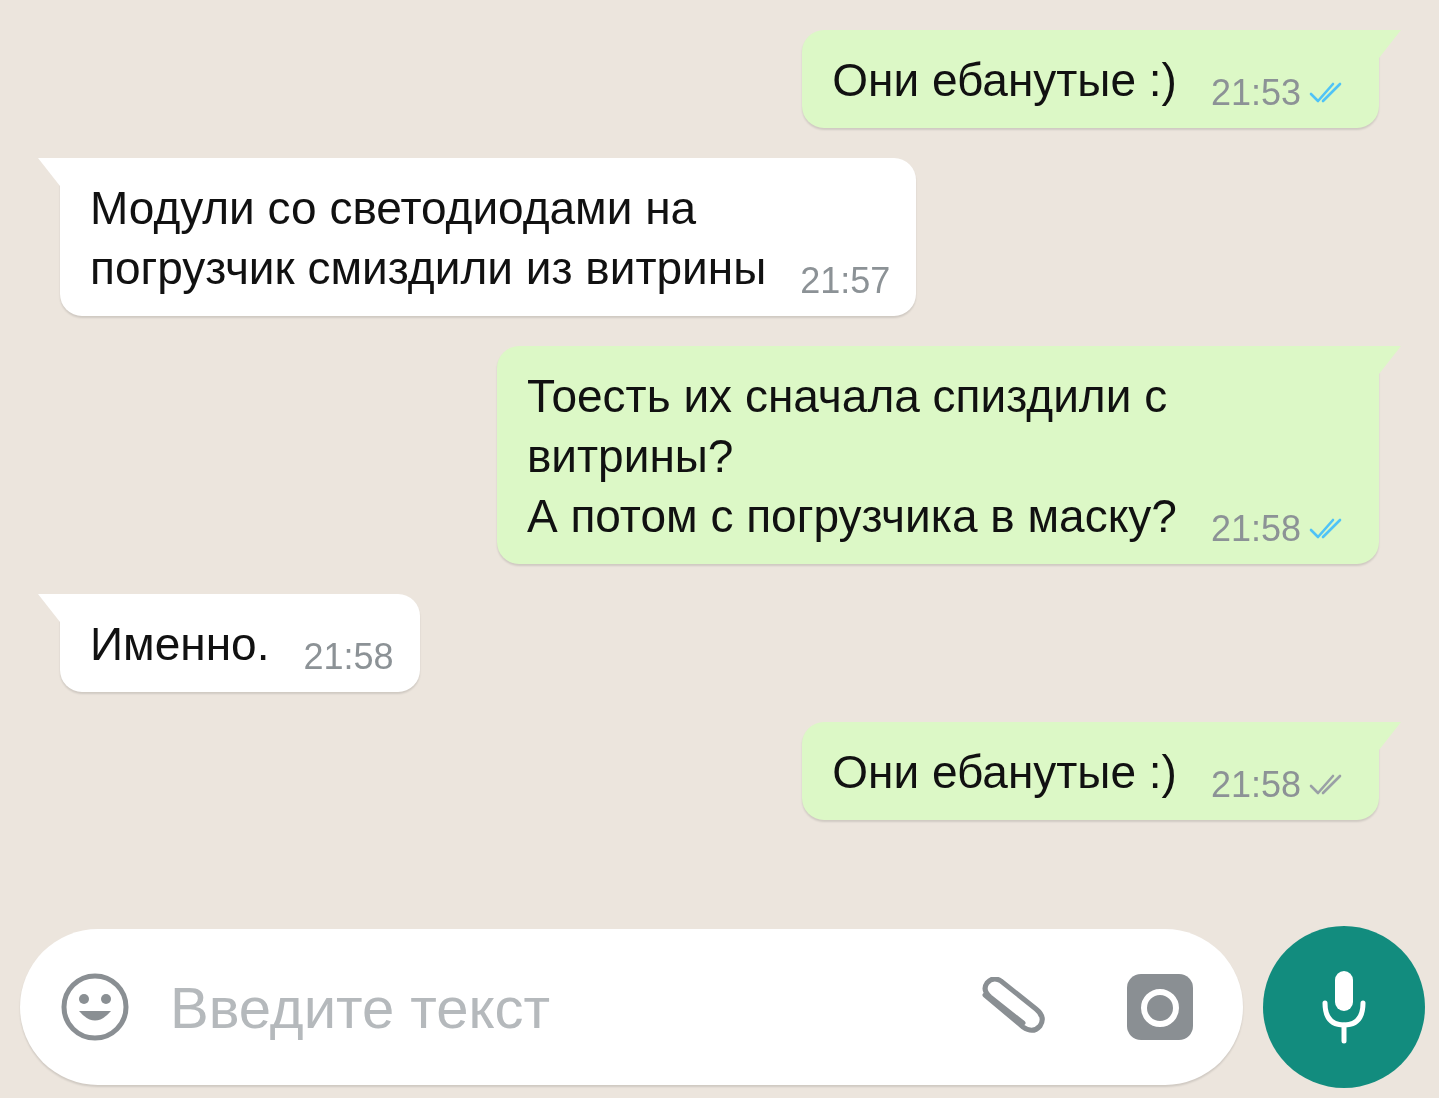 Image resolution: width=1439 pixels, height=1098 pixels. I want to click on message-time: 21:57, so click(845, 281).